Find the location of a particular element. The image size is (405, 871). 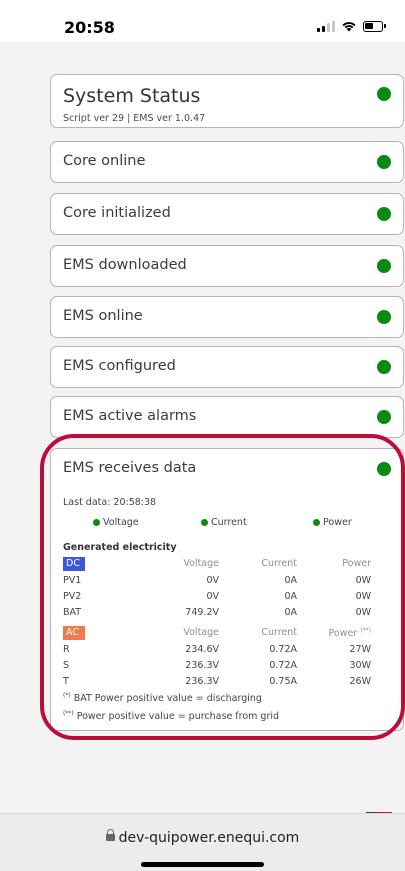

ac-row-name: T is located at coordinates (66, 681).